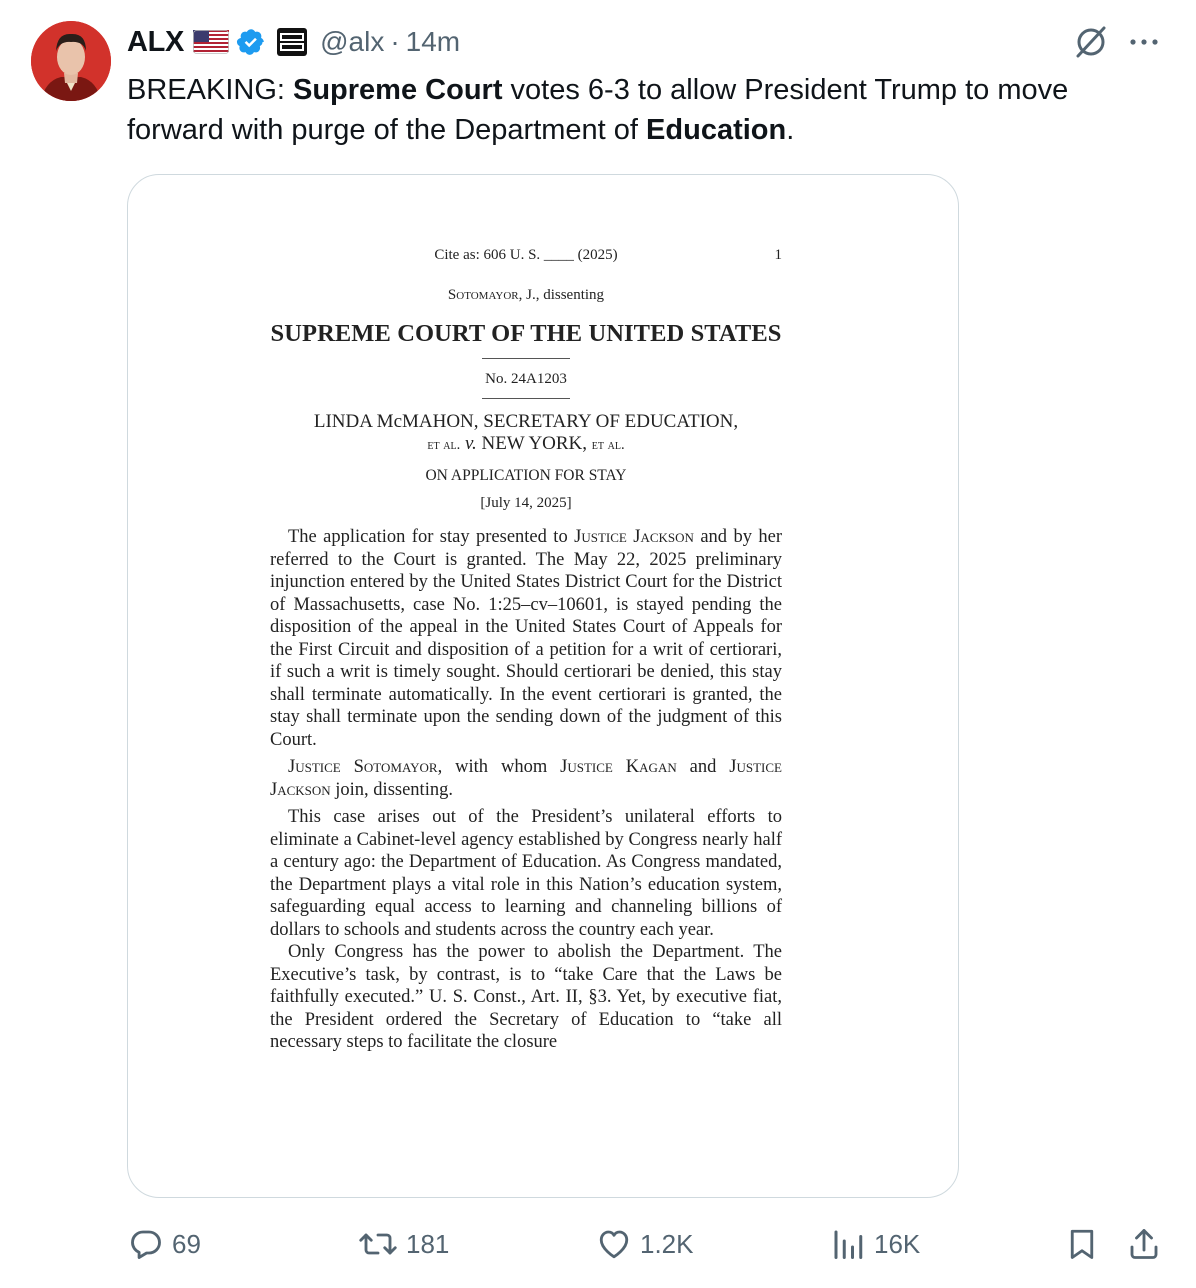 The width and height of the screenshot is (1196, 1288). Describe the element at coordinates (526, 503) in the screenshot. I see `decision-date: [July 14, 2025]` at that location.